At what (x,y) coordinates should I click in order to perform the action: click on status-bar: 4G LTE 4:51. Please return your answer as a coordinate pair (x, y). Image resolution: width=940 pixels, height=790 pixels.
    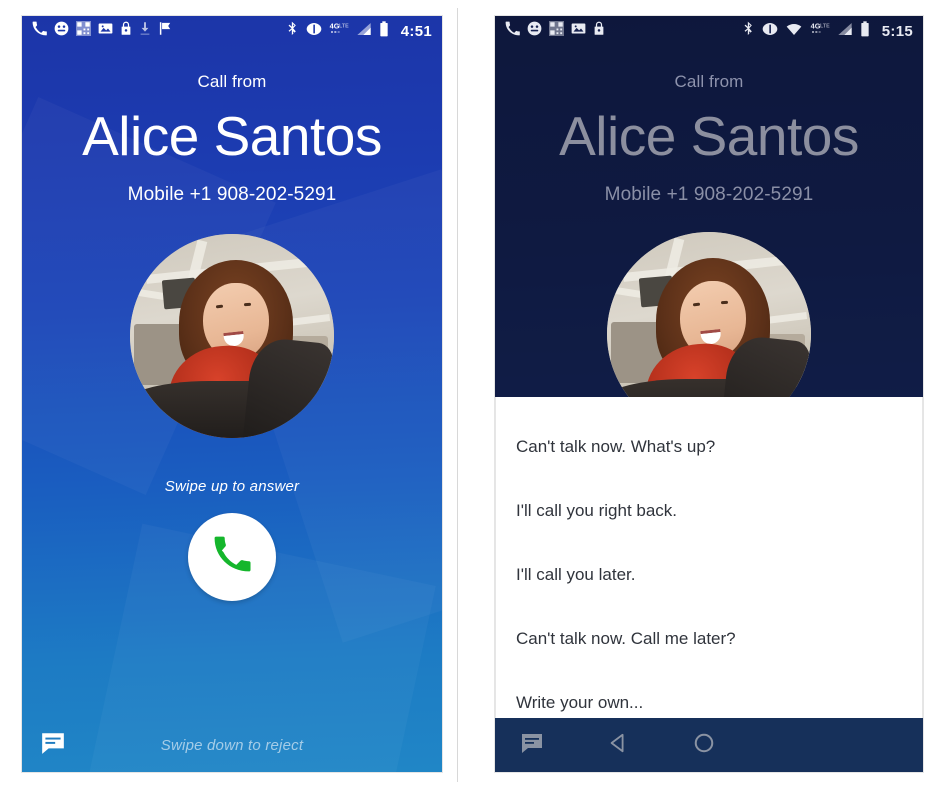
    Looking at the image, I should click on (232, 31).